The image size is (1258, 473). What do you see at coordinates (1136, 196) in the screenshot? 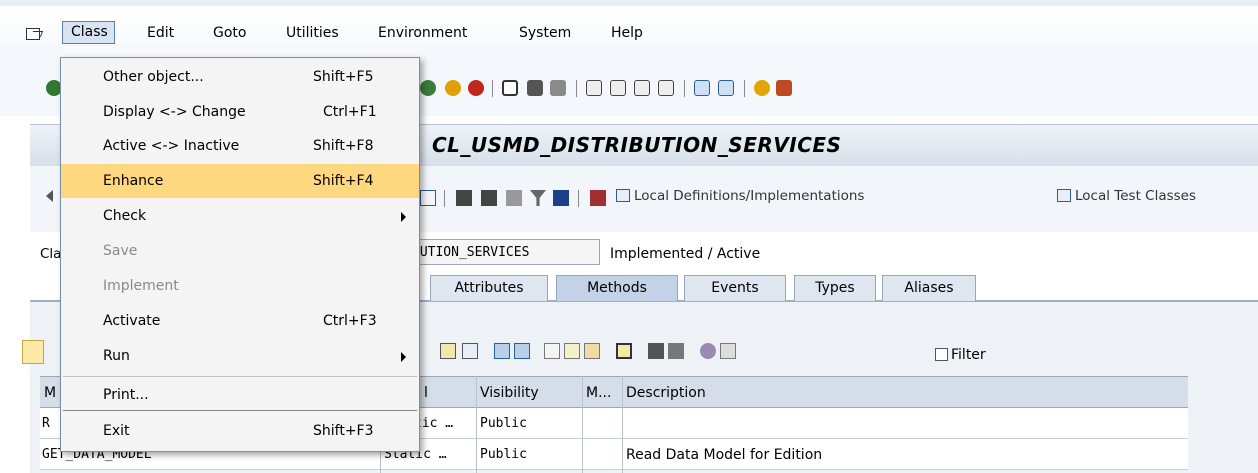
I see `local-test-classes-label: Local Test Classes` at bounding box center [1136, 196].